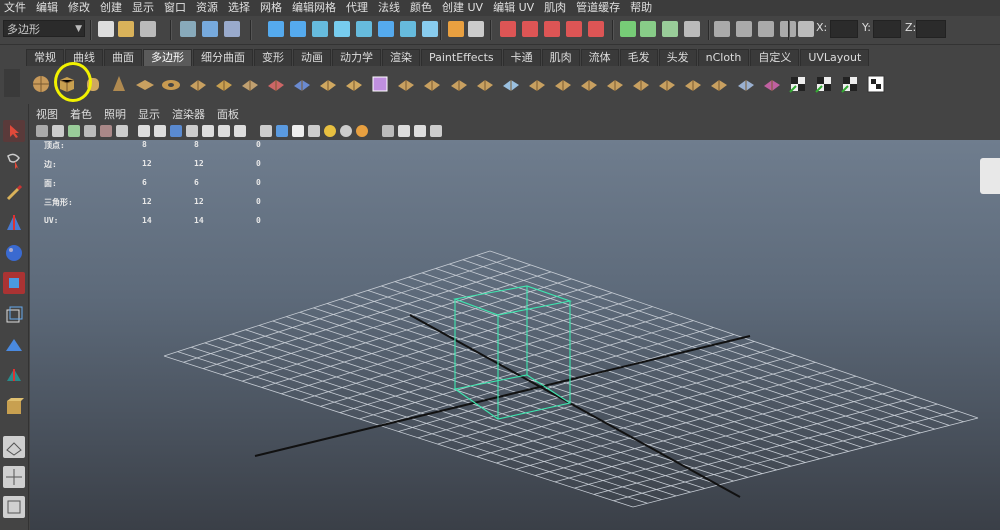  I want to click on universal-manipulator-icon, so click(14, 315).